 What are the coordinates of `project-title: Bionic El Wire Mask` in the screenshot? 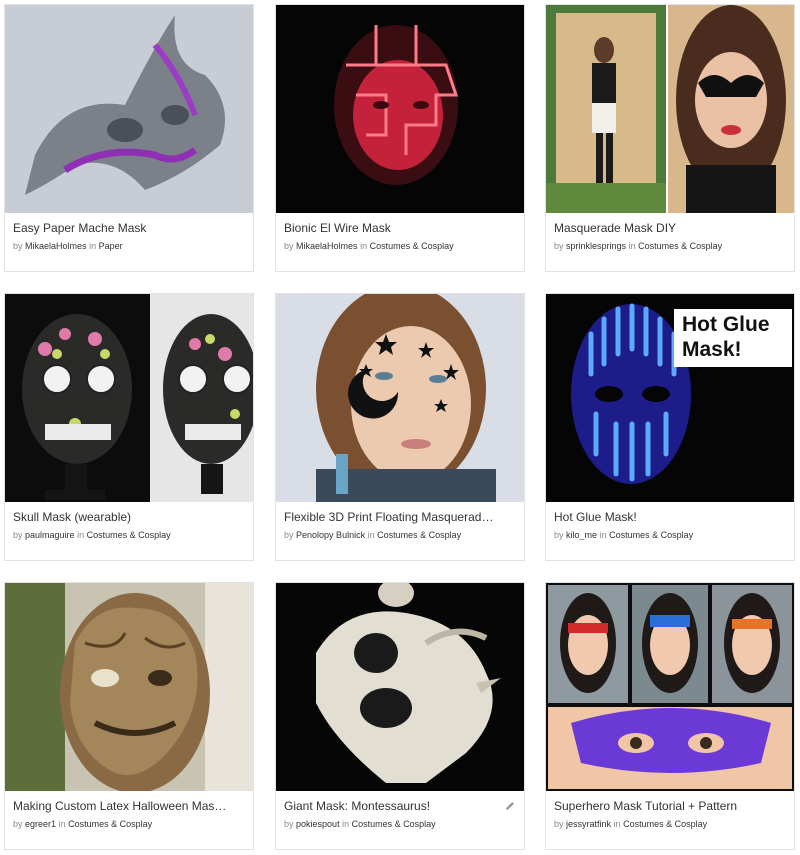 It's located at (392, 228).